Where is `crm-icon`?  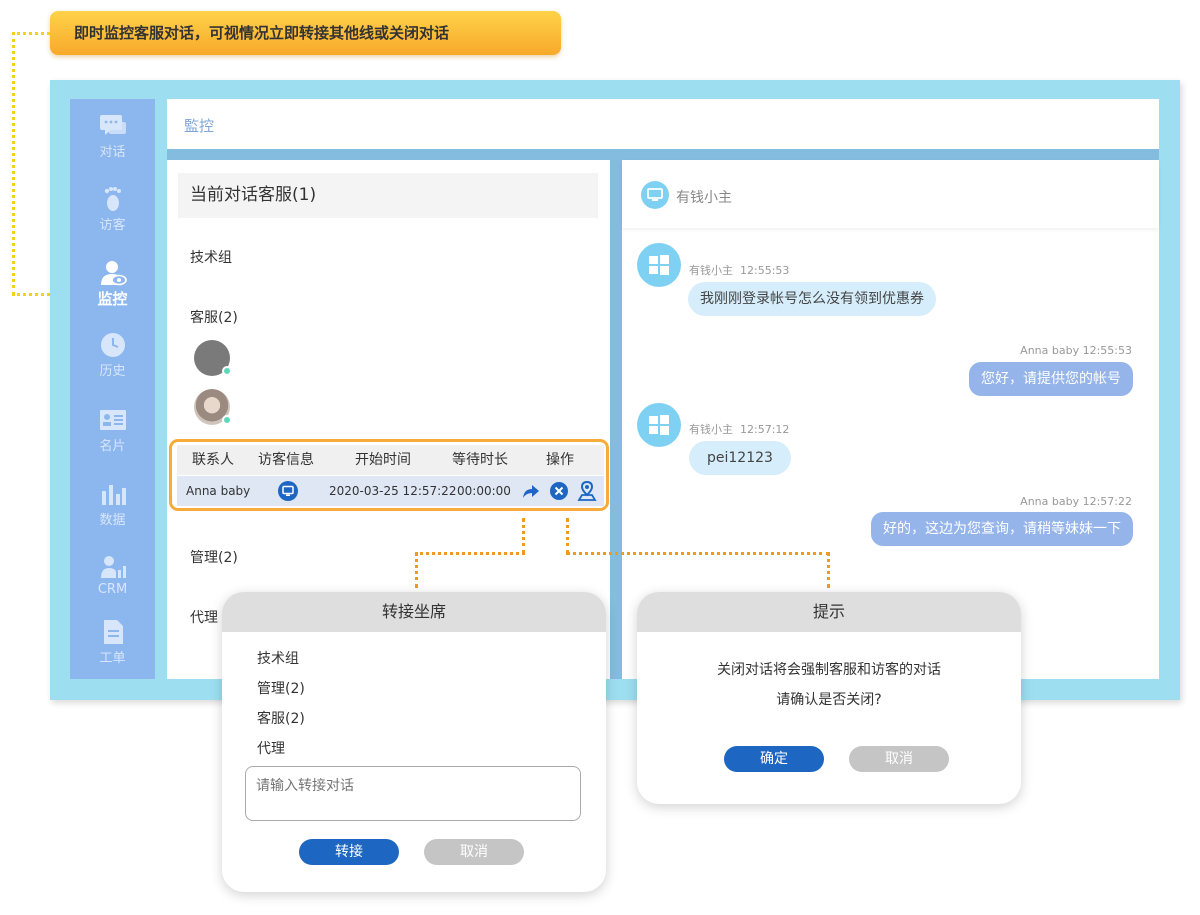 crm-icon is located at coordinates (113, 567).